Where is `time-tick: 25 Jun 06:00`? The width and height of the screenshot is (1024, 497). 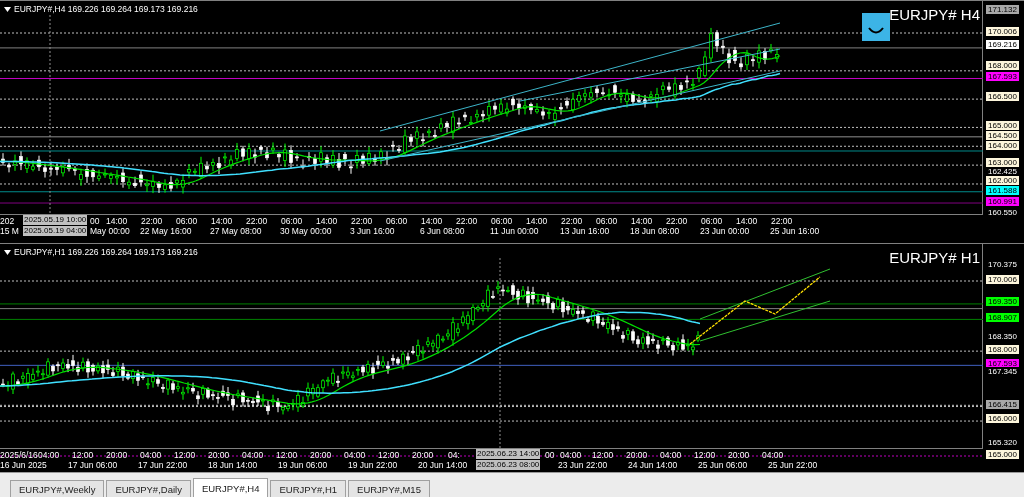 time-tick: 25 Jun 06:00 is located at coordinates (723, 465).